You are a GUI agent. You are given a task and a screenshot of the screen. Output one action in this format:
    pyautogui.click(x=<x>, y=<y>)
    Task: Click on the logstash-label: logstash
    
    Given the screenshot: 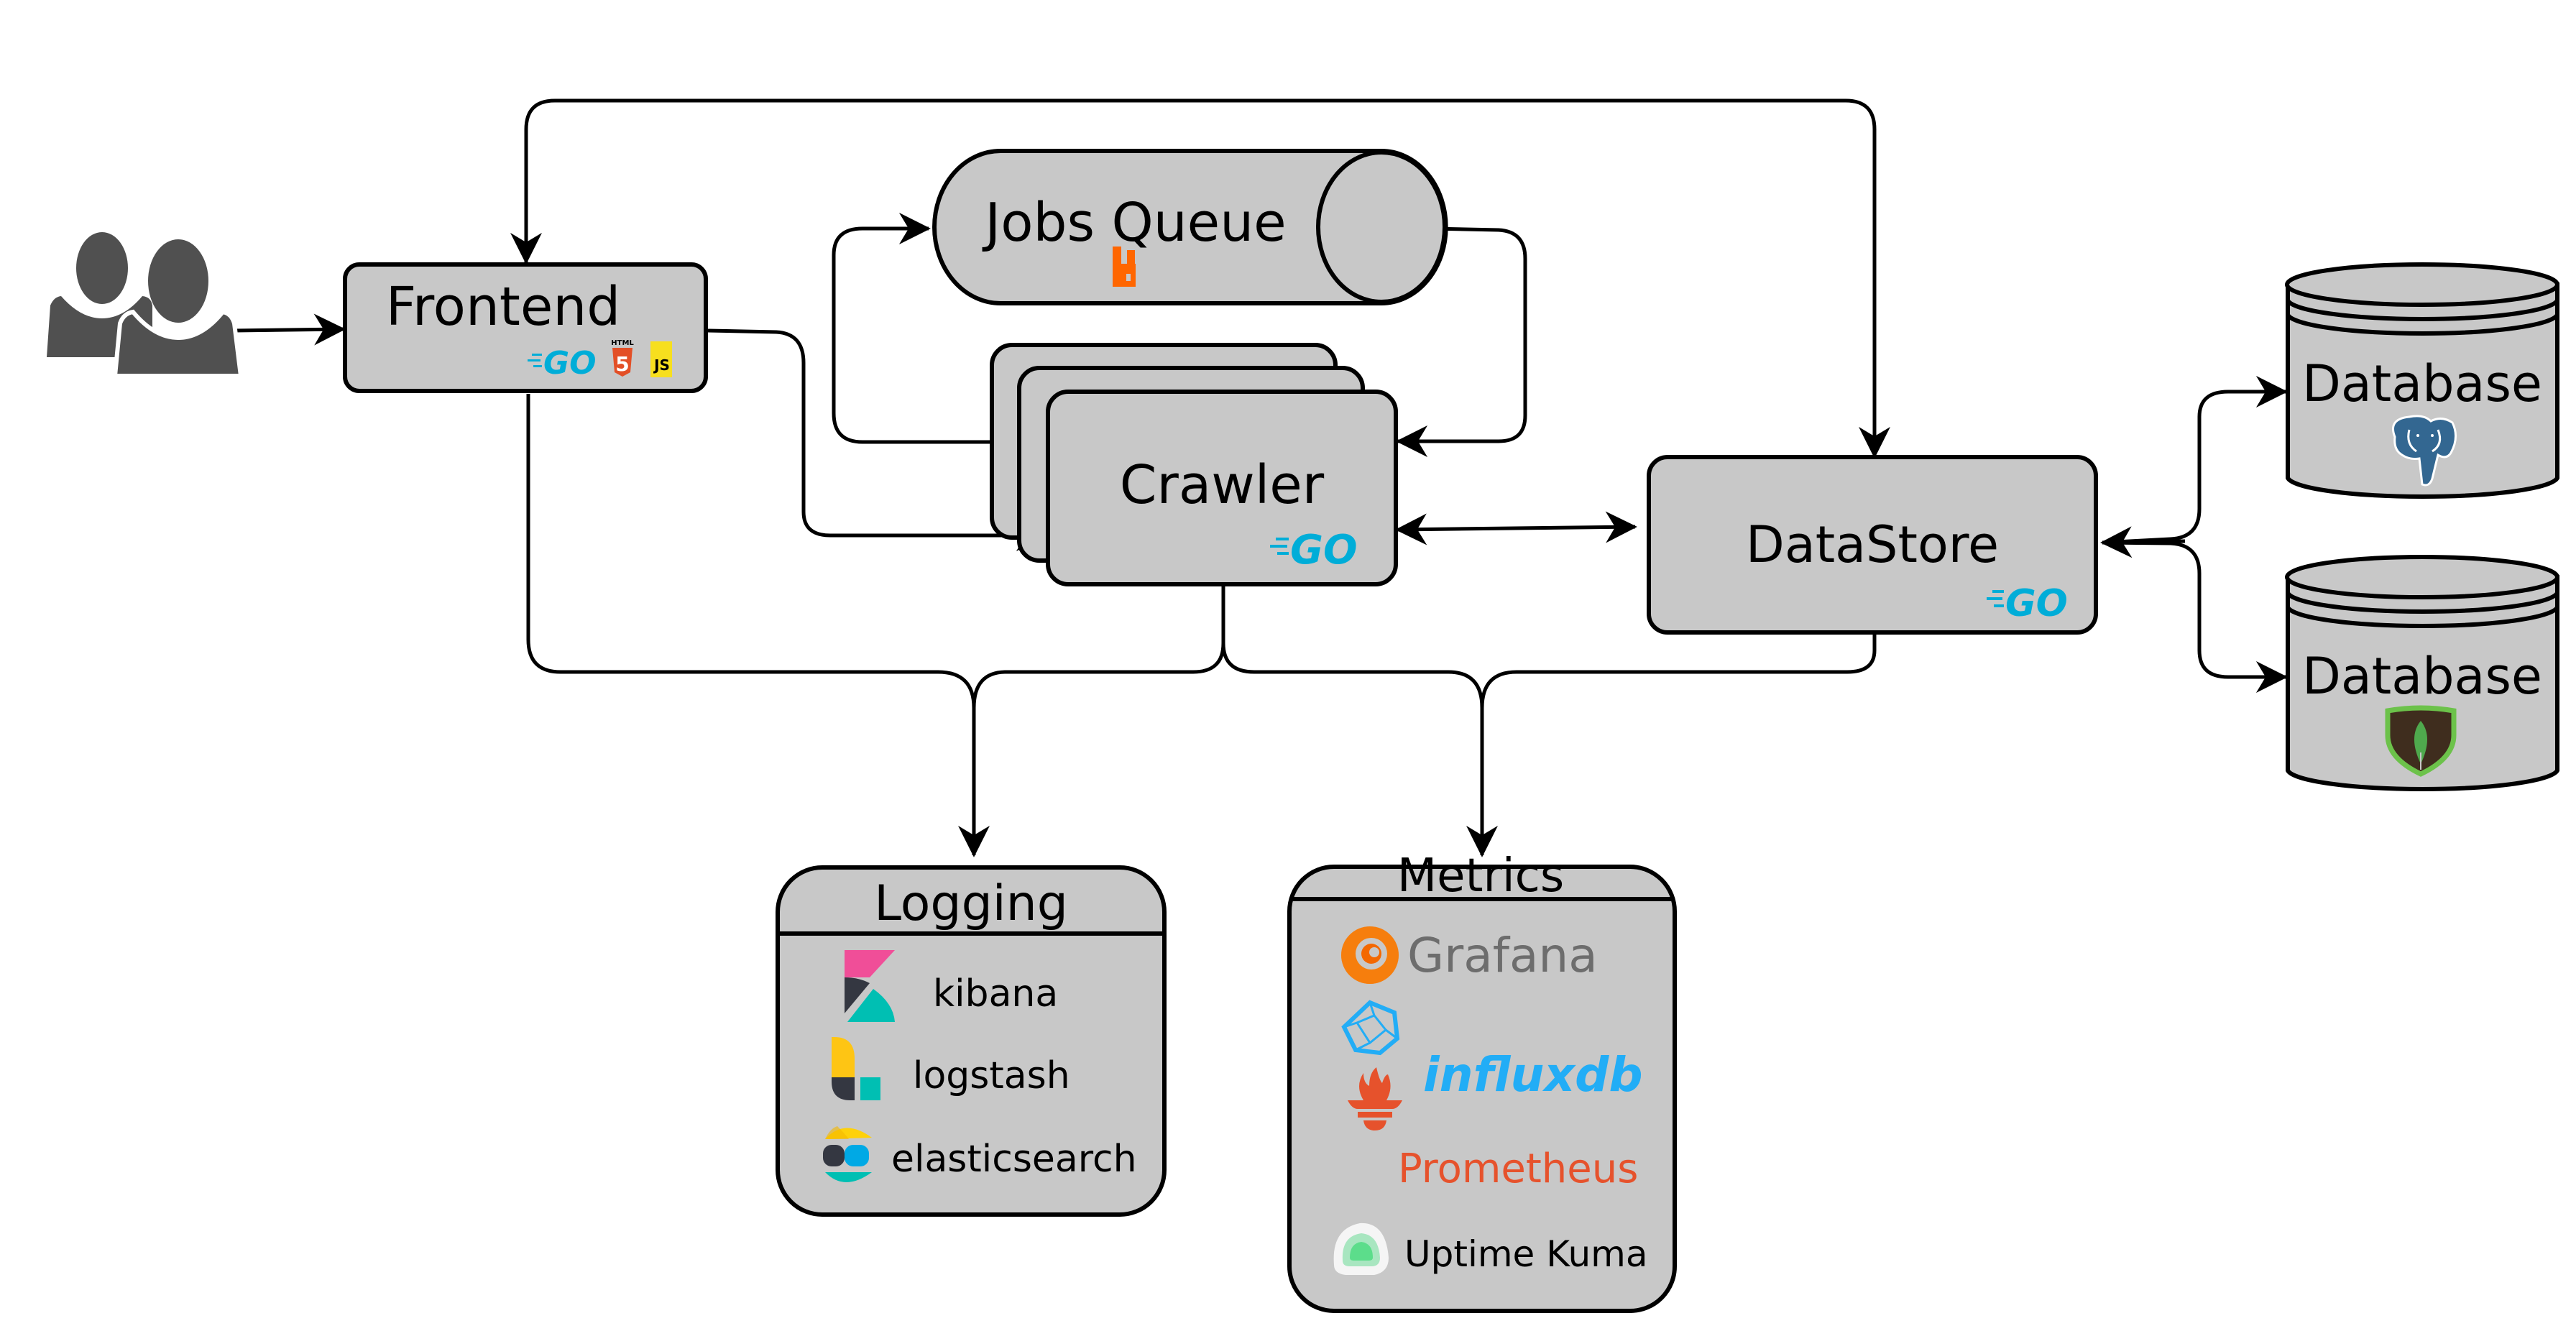 What is the action you would take?
    pyautogui.click(x=991, y=1075)
    